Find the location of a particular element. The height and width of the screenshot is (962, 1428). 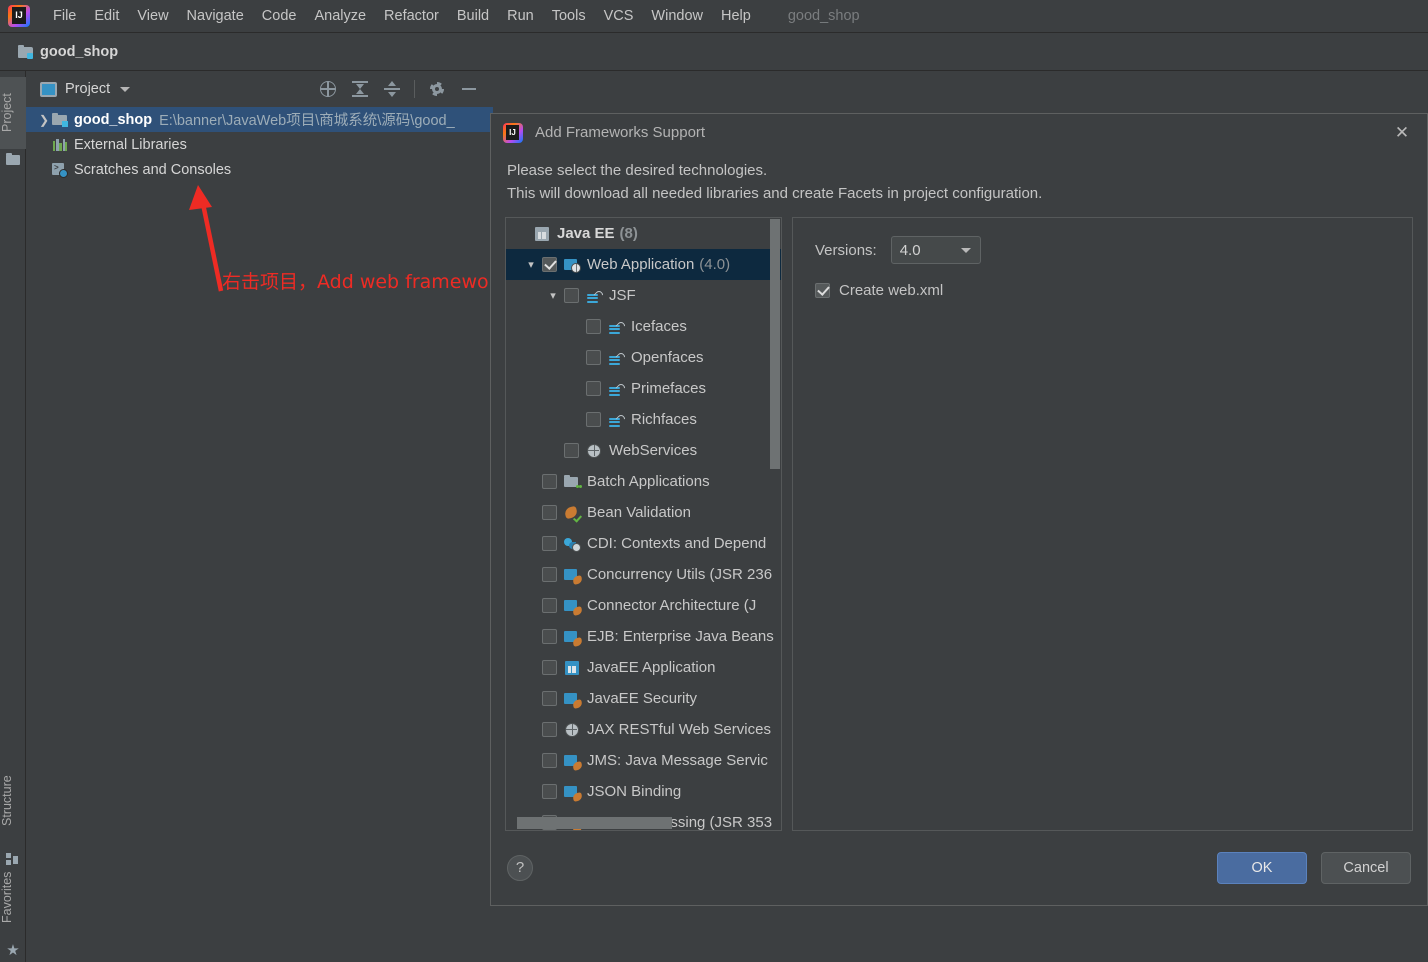

breadcrumb-good-shop: good_shop is located at coordinates (68, 52).